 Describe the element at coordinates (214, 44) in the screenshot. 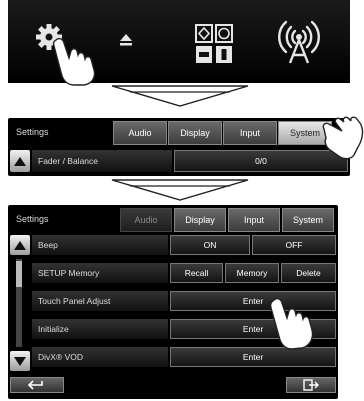

I see `source-grid-icon` at that location.